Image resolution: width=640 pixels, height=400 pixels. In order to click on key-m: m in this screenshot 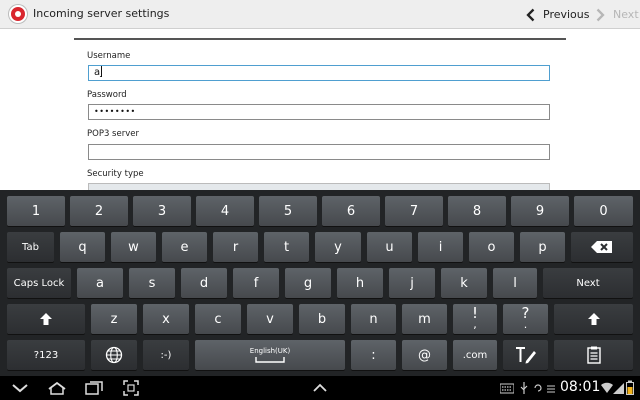, I will do `click(424, 319)`.